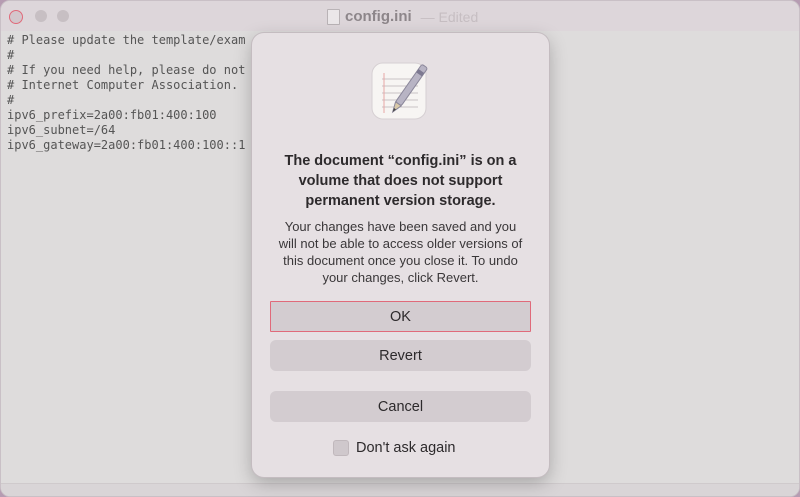 Image resolution: width=800 pixels, height=497 pixels. I want to click on textedit-app-icon, so click(400, 91).